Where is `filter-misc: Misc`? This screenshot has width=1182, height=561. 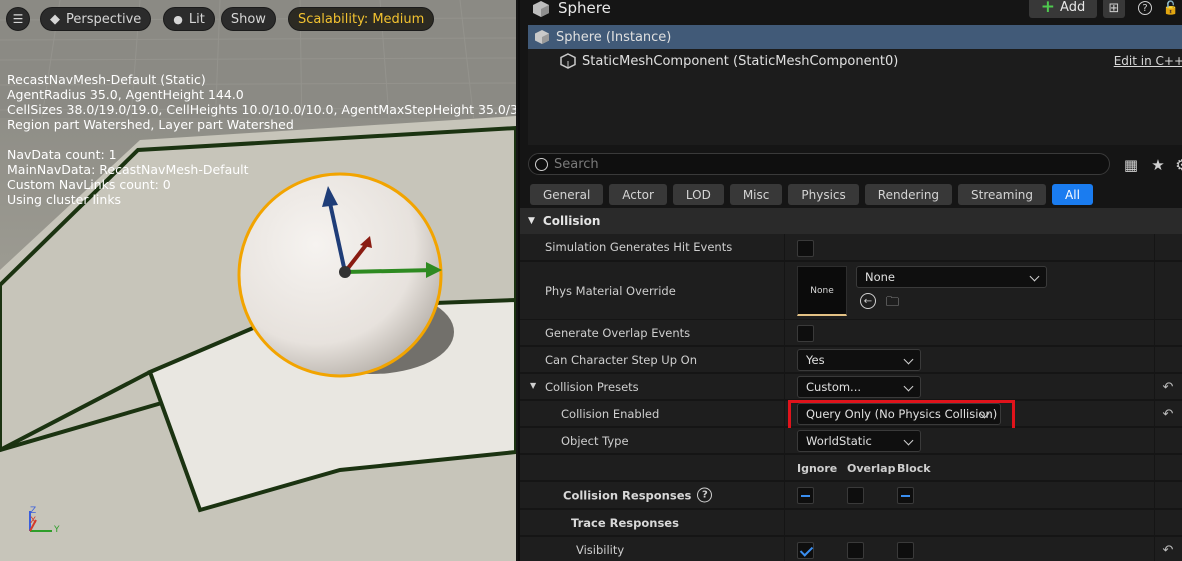
filter-misc: Misc is located at coordinates (756, 194).